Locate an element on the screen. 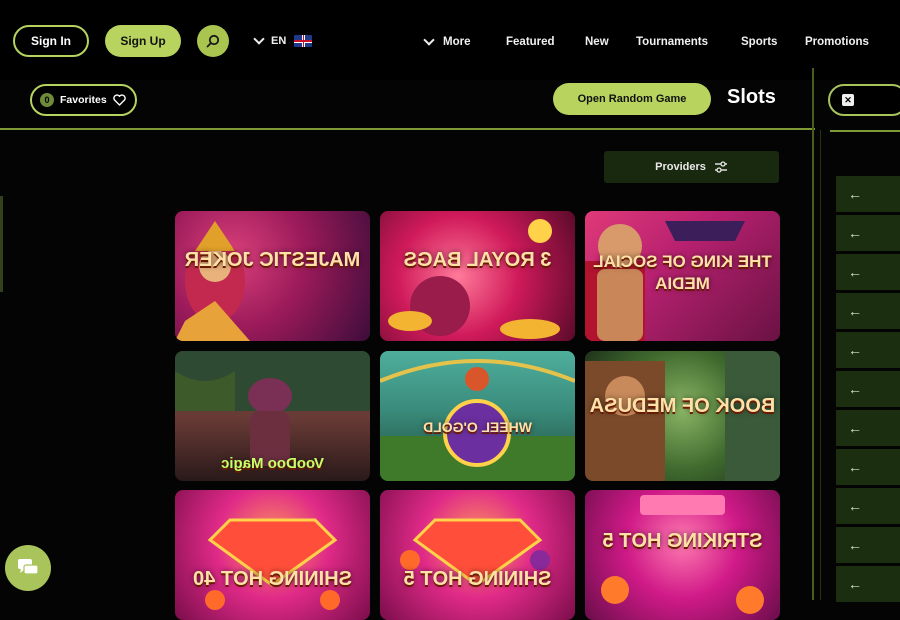 The height and width of the screenshot is (620, 900). chat-button is located at coordinates (28, 568).